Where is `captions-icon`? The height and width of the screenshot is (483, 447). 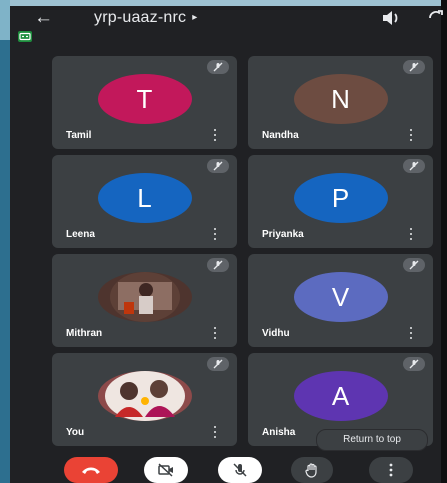
captions-icon is located at coordinates (25, 36).